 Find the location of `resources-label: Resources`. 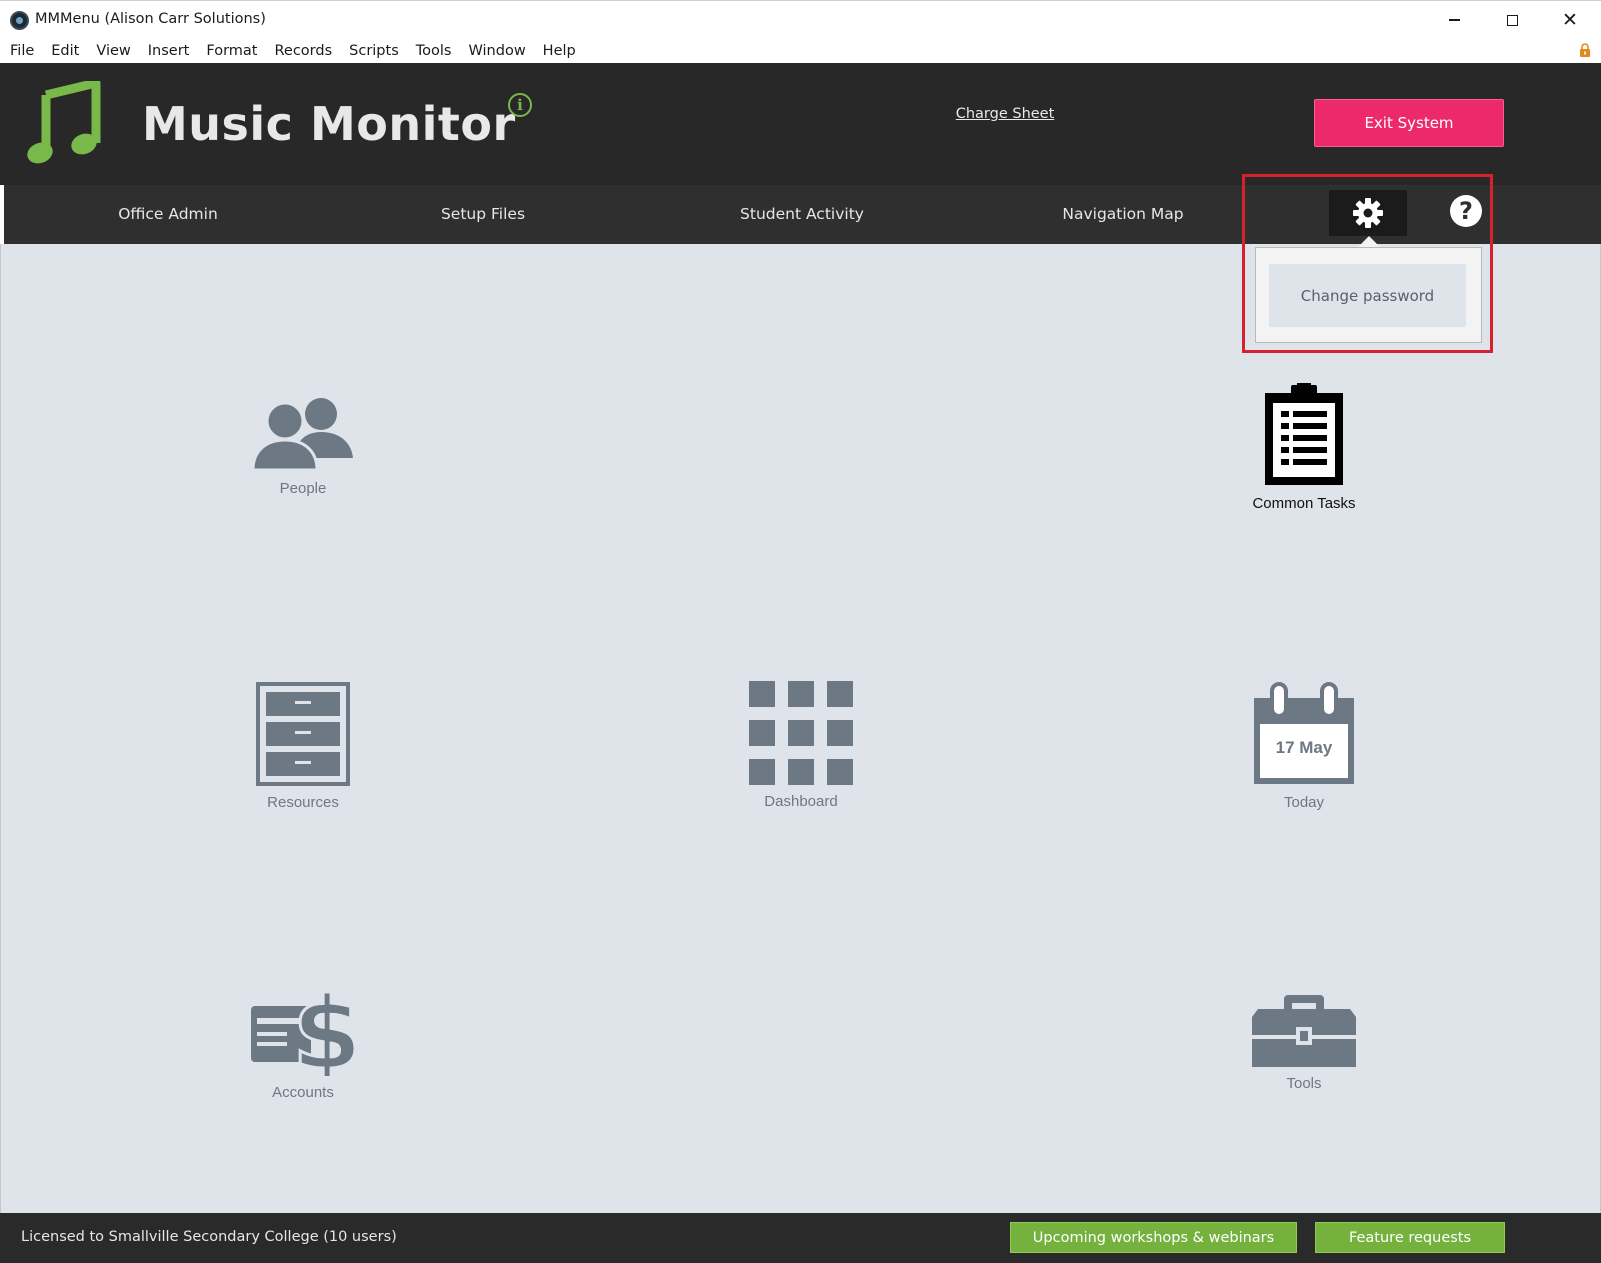

resources-label: Resources is located at coordinates (303, 802).